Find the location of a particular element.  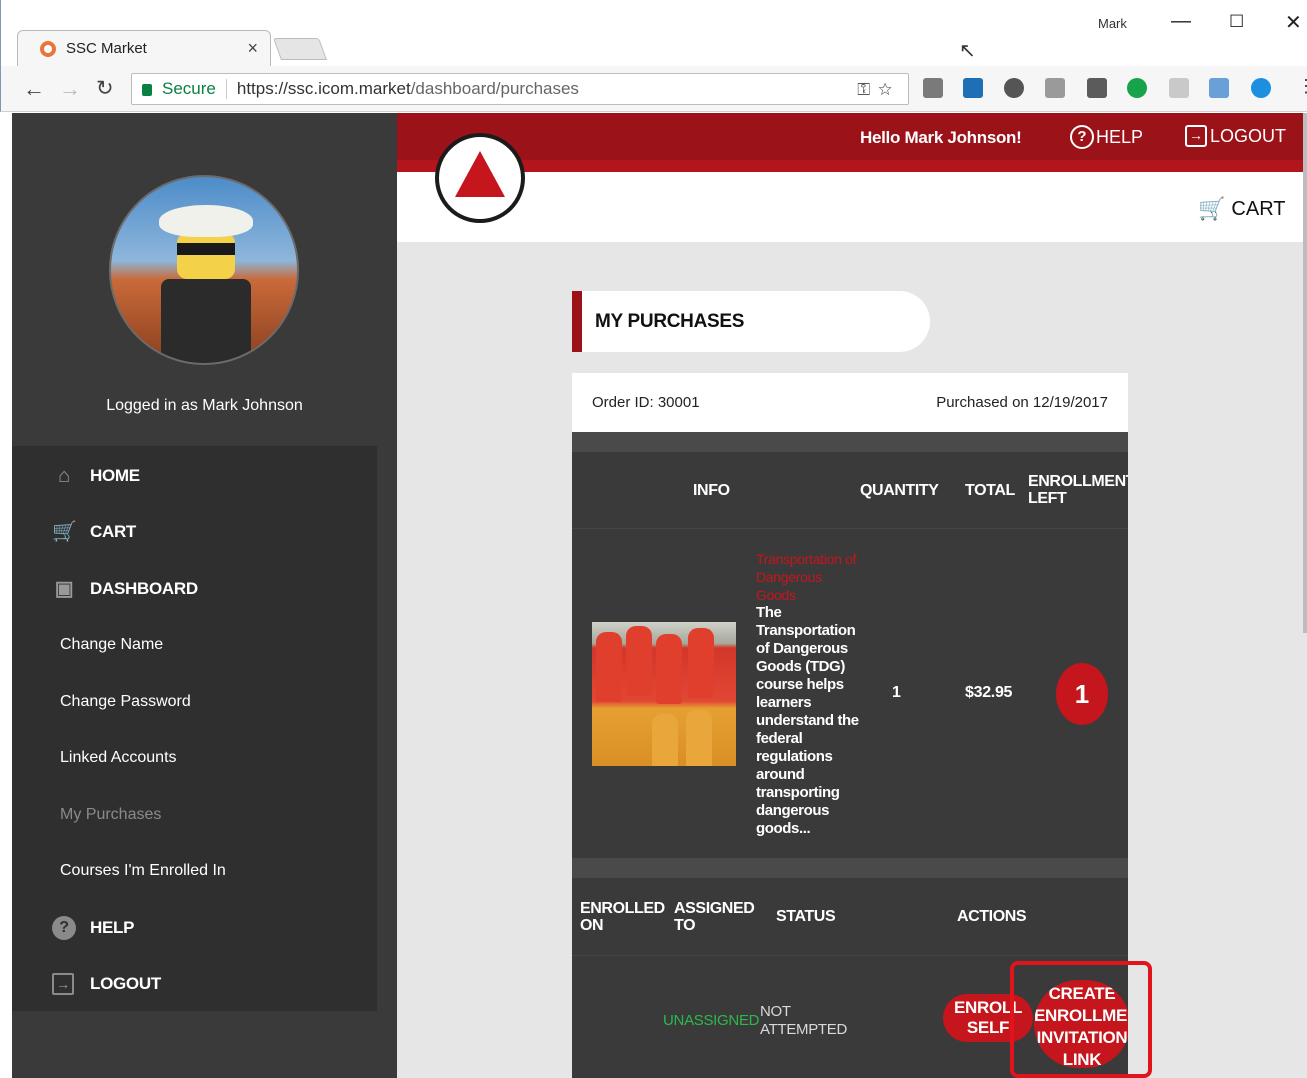

avatar-figure-mask is located at coordinates (206, 249).